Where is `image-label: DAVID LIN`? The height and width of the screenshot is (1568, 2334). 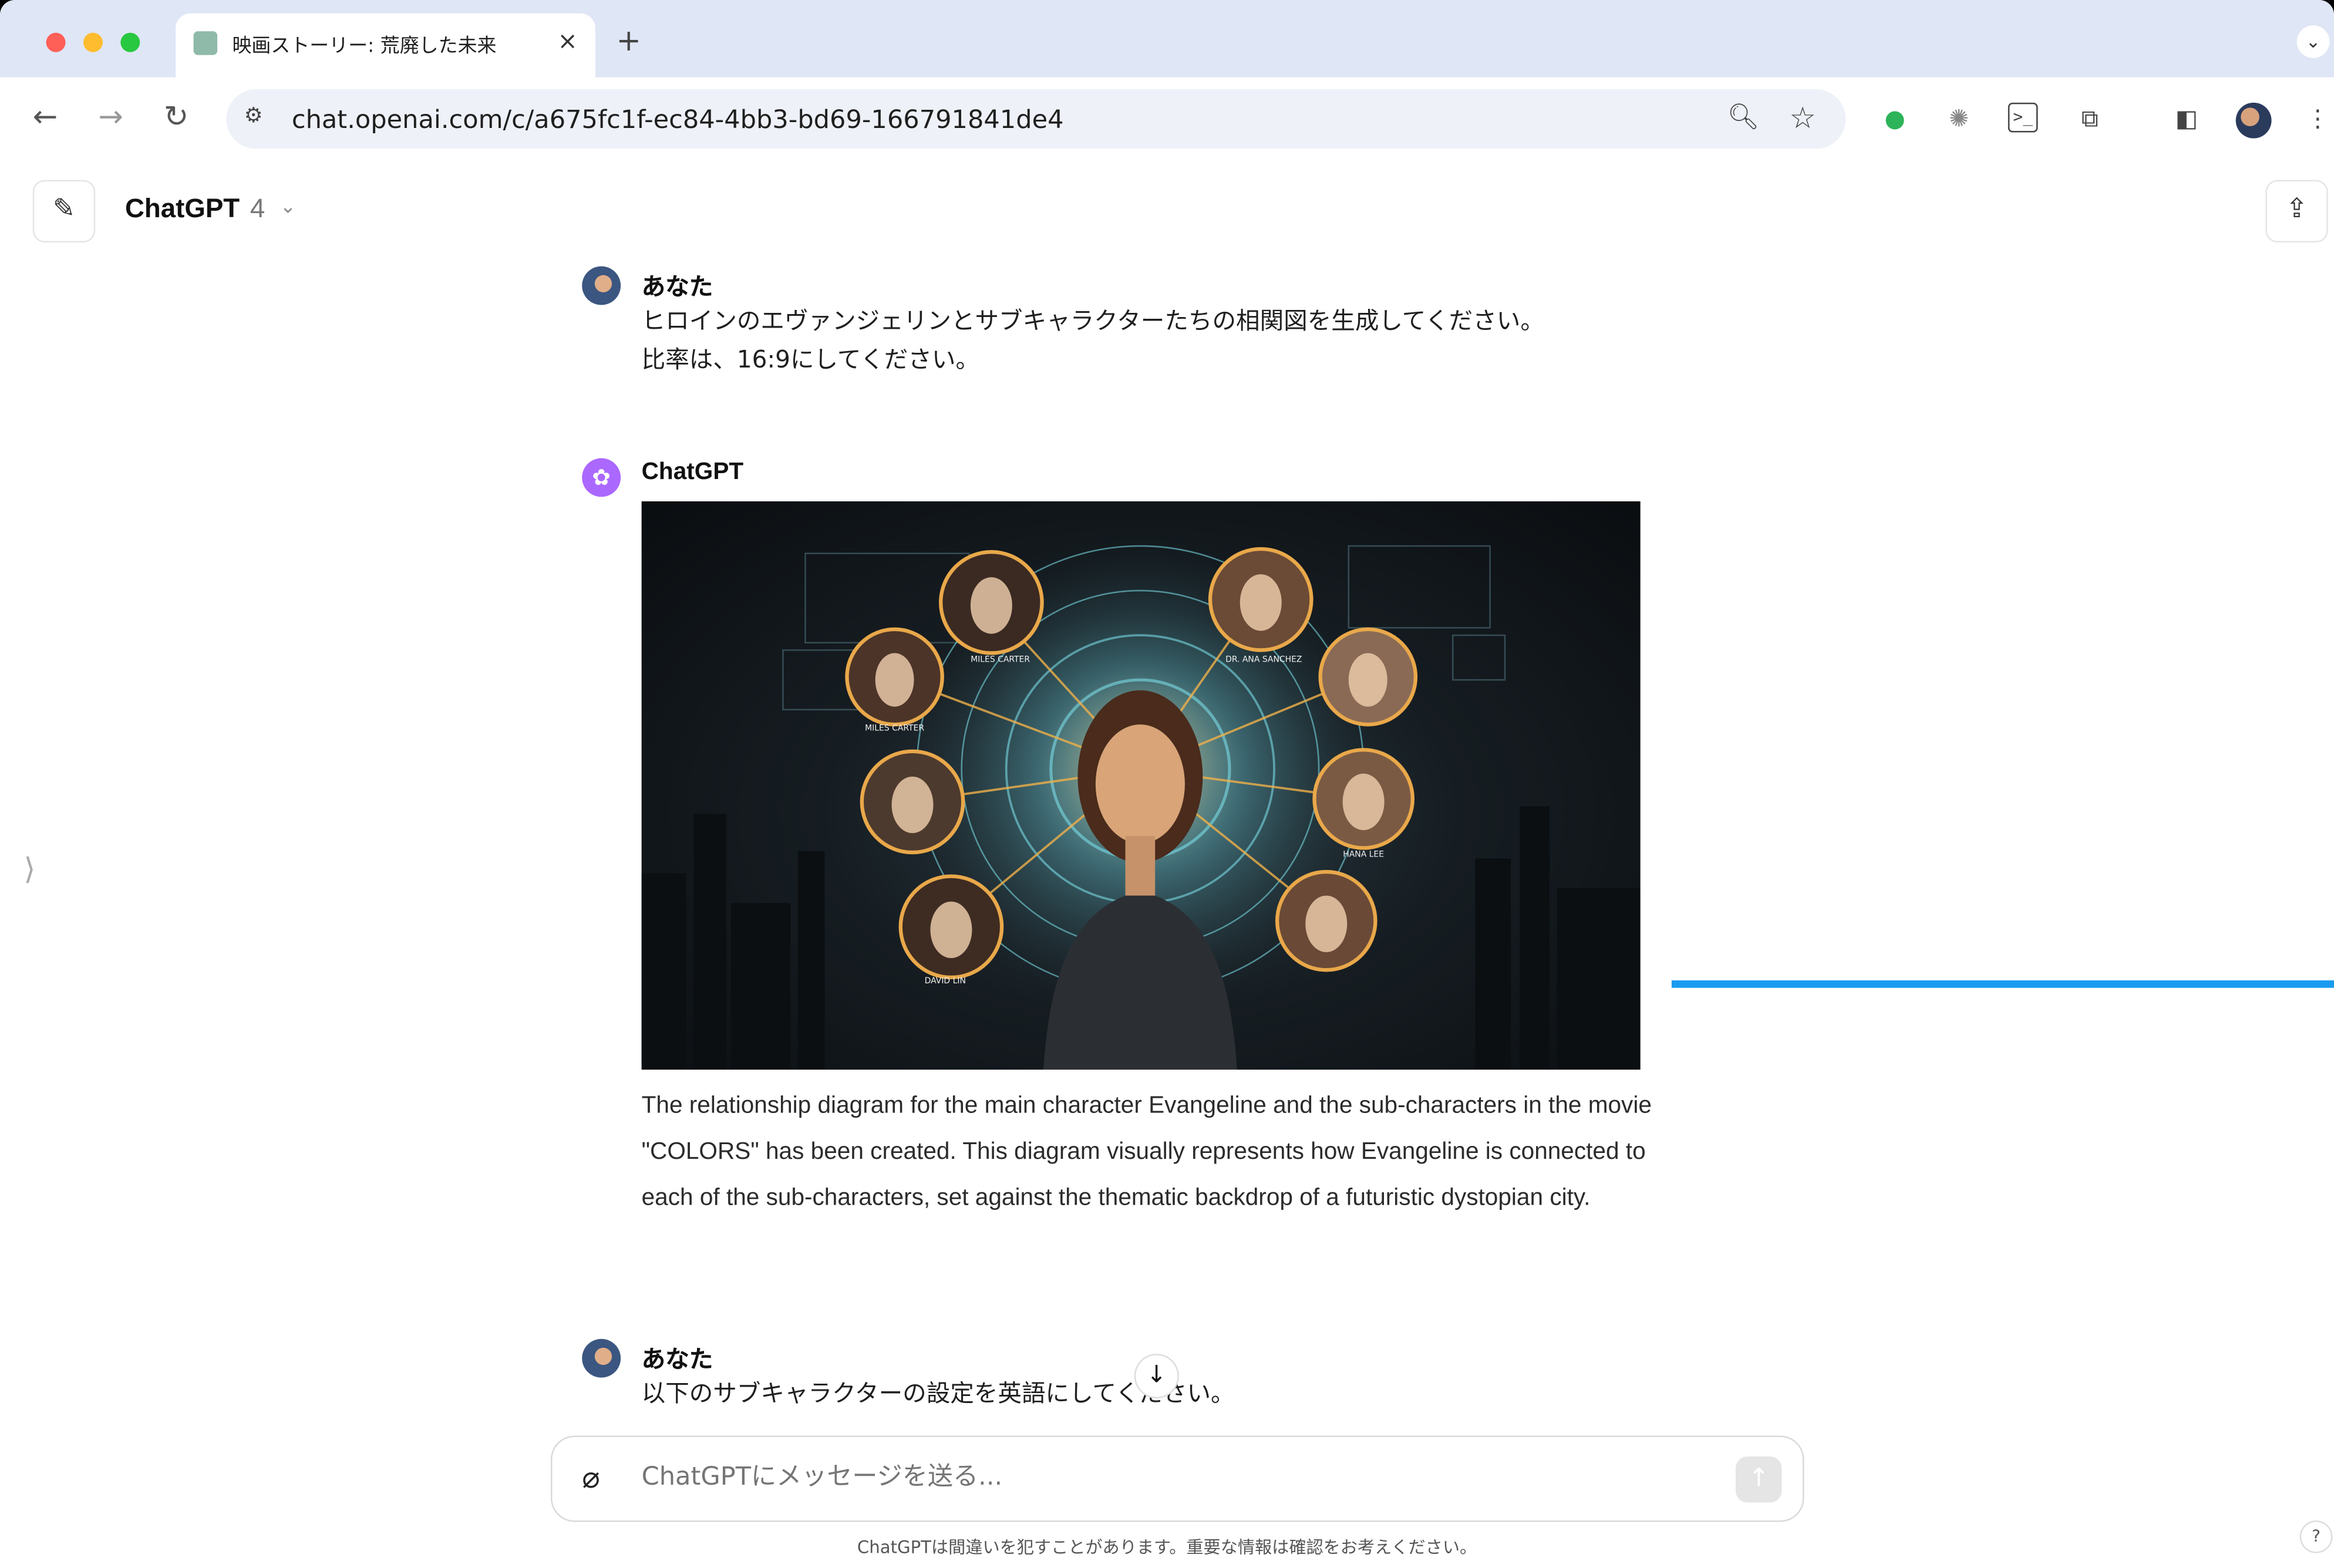 image-label: DAVID LIN is located at coordinates (945, 981).